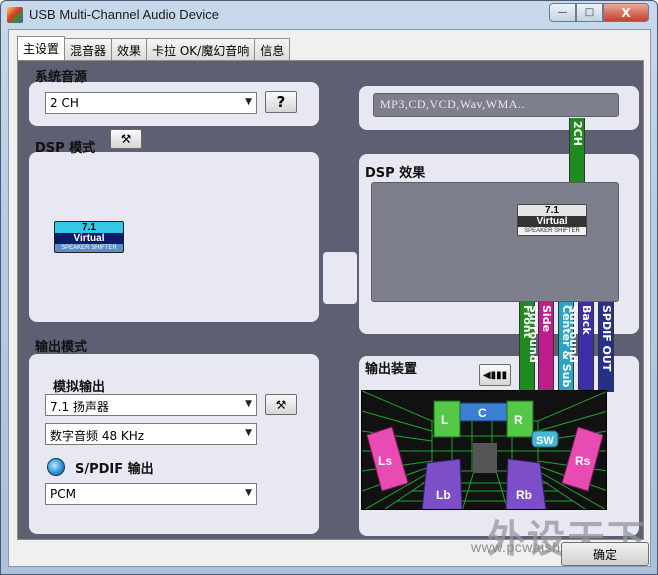 This screenshot has height=575, width=658. What do you see at coordinates (124, 14) in the screenshot?
I see `window-title: USB Multi-Channel Audio Device` at bounding box center [124, 14].